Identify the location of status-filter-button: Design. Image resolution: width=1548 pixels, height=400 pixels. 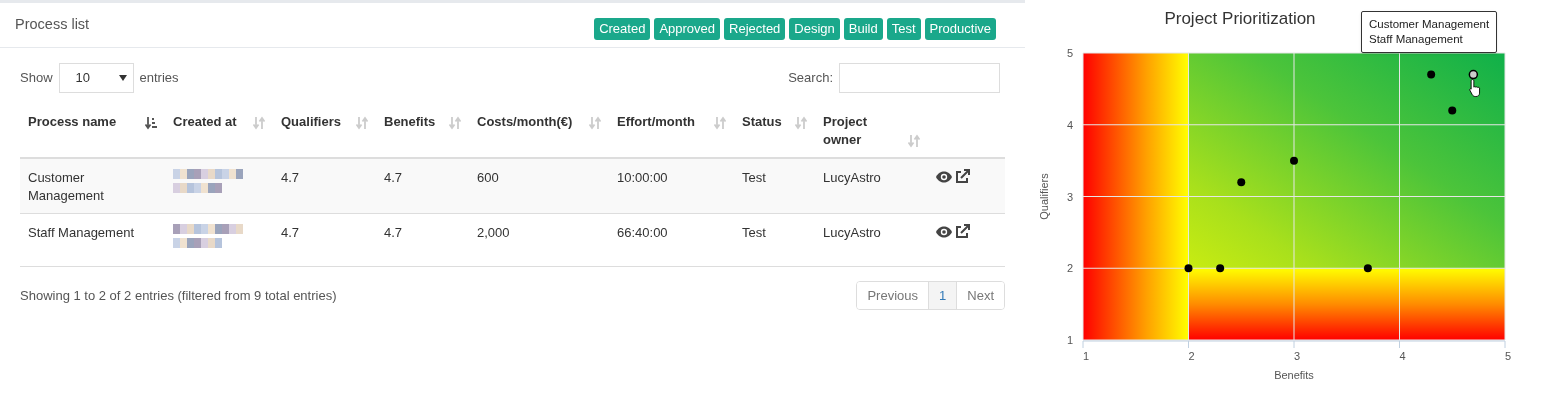
(814, 28).